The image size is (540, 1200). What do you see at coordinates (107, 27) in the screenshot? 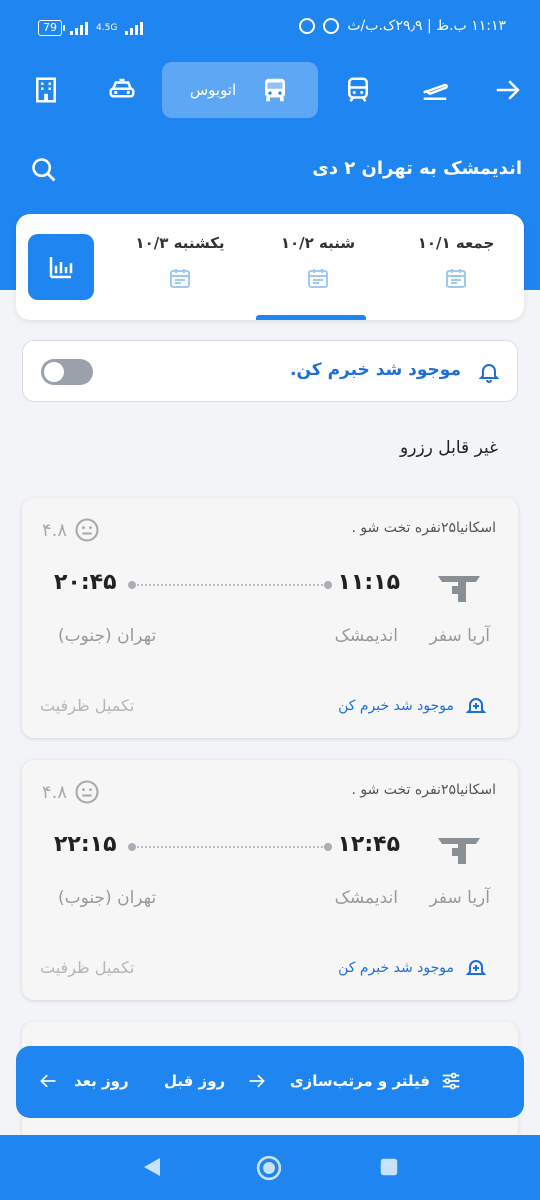
I see `network-type: 4.5G` at bounding box center [107, 27].